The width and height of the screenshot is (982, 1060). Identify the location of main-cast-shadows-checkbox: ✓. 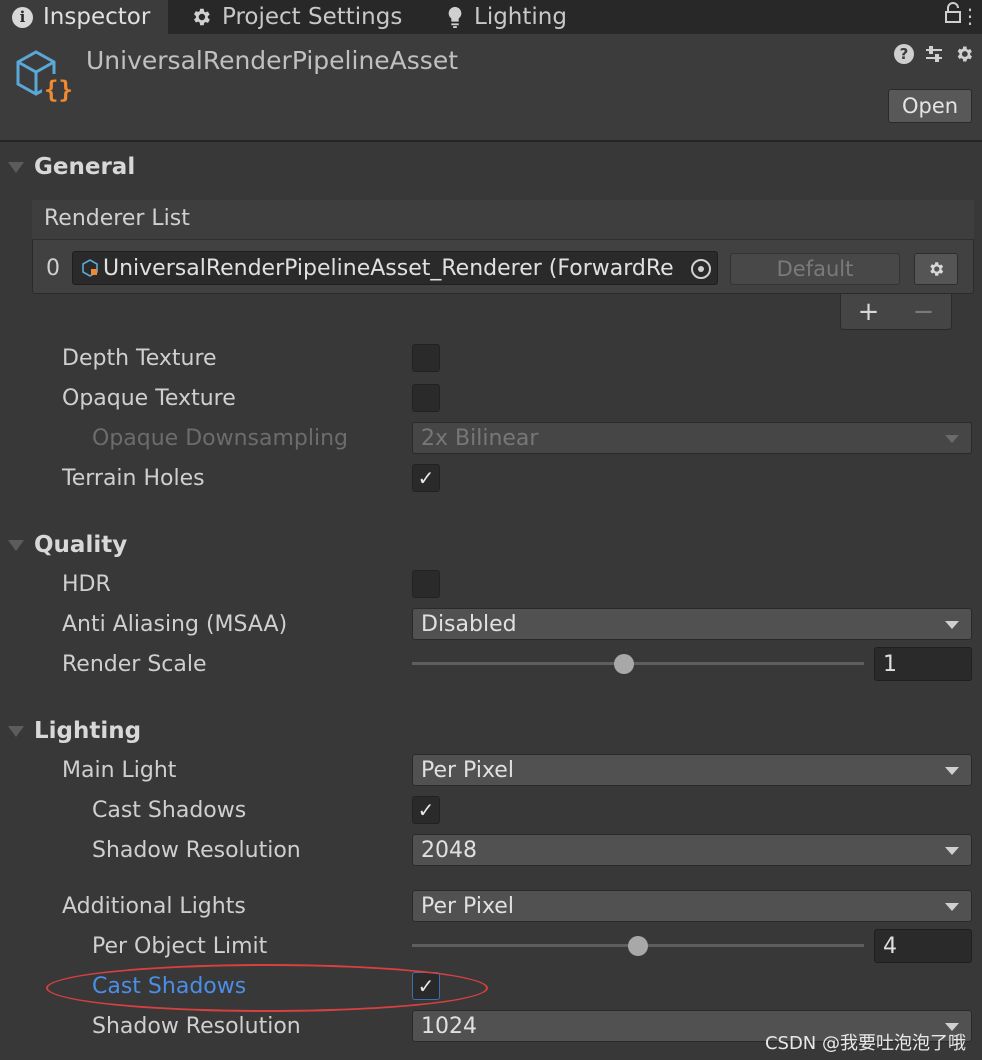
(426, 810).